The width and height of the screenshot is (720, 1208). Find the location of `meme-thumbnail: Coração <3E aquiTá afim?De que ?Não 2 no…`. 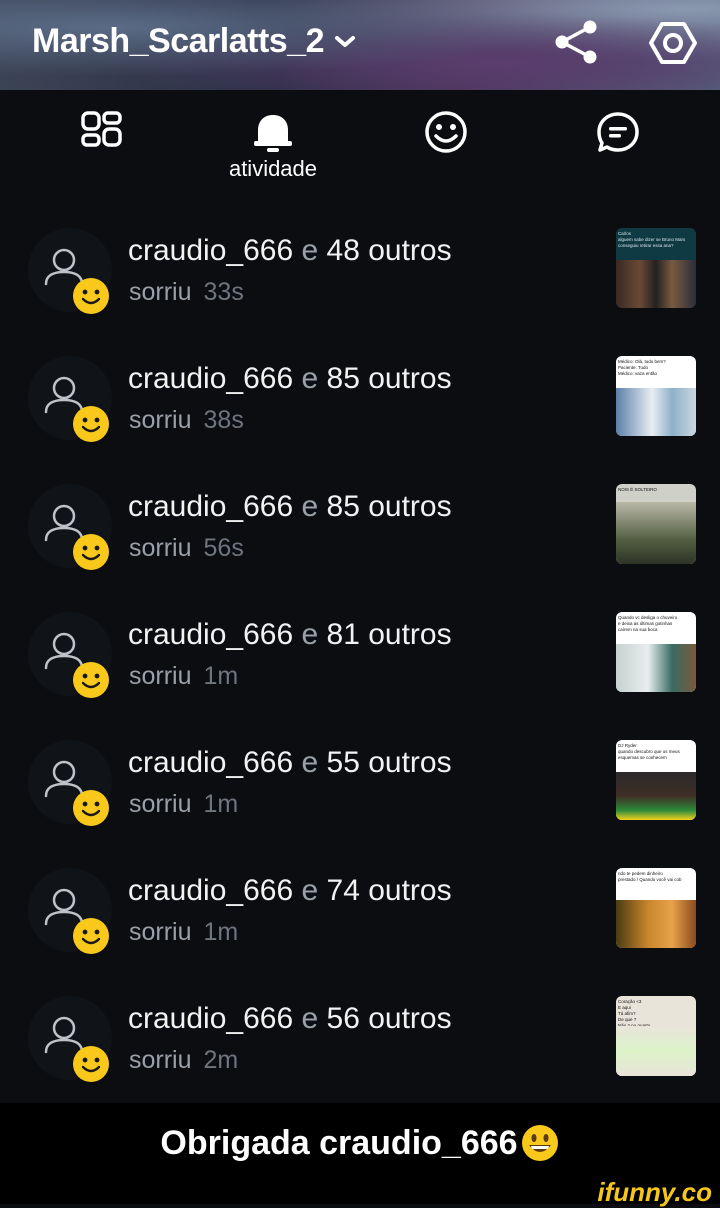

meme-thumbnail: Coração <3E aquiTá afim?De que ?Não 2 no… is located at coordinates (656, 1036).